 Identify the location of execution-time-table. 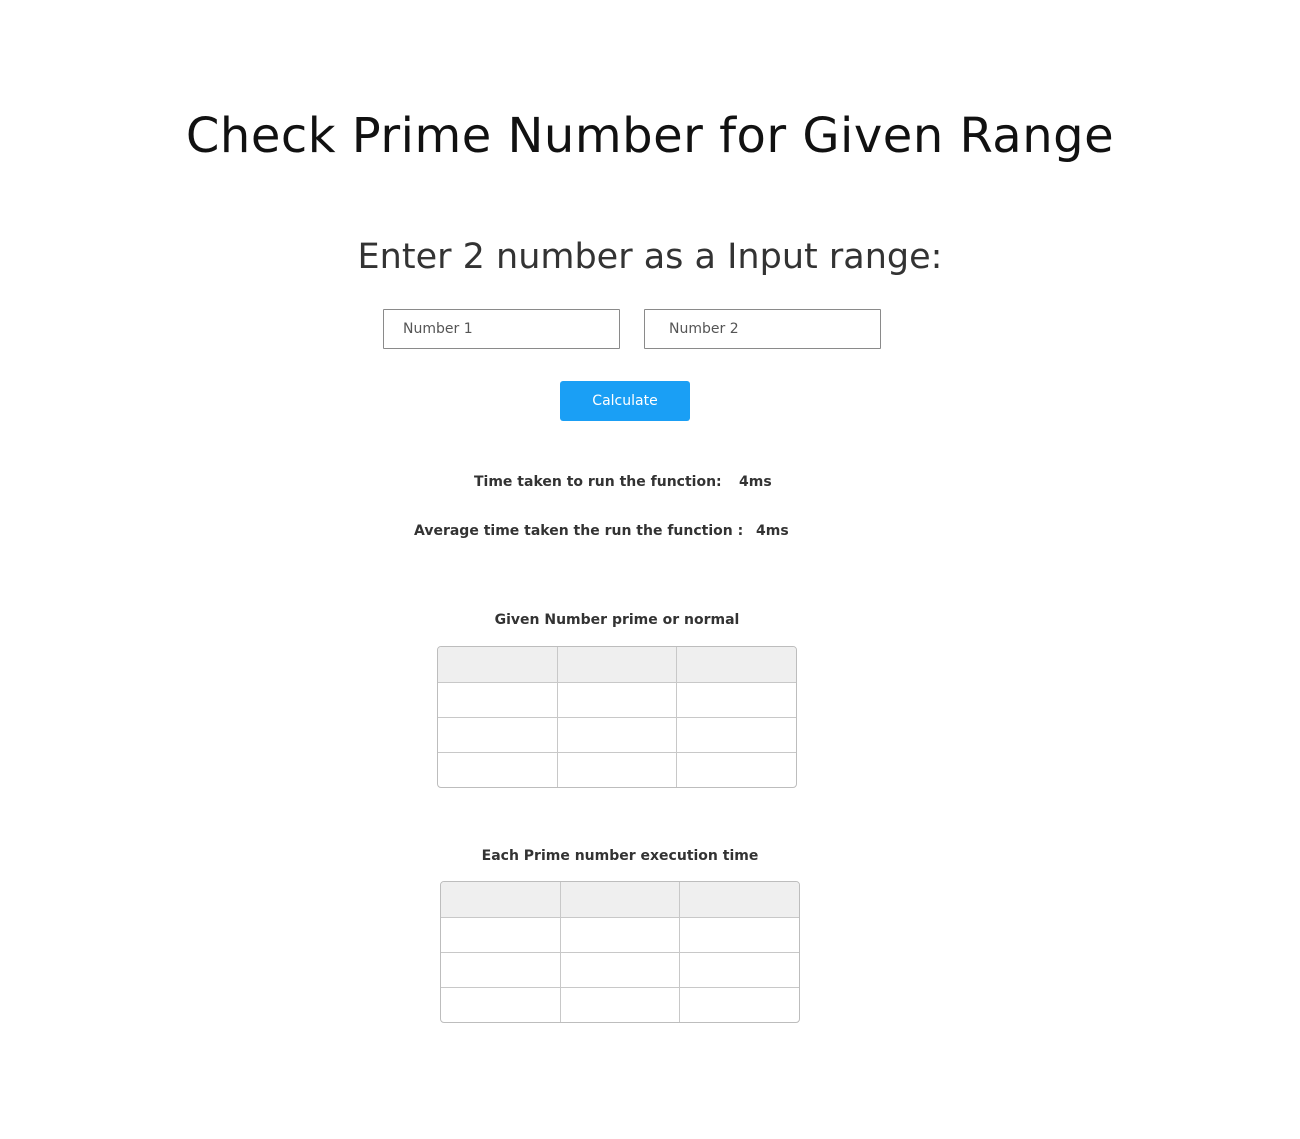
(620, 952).